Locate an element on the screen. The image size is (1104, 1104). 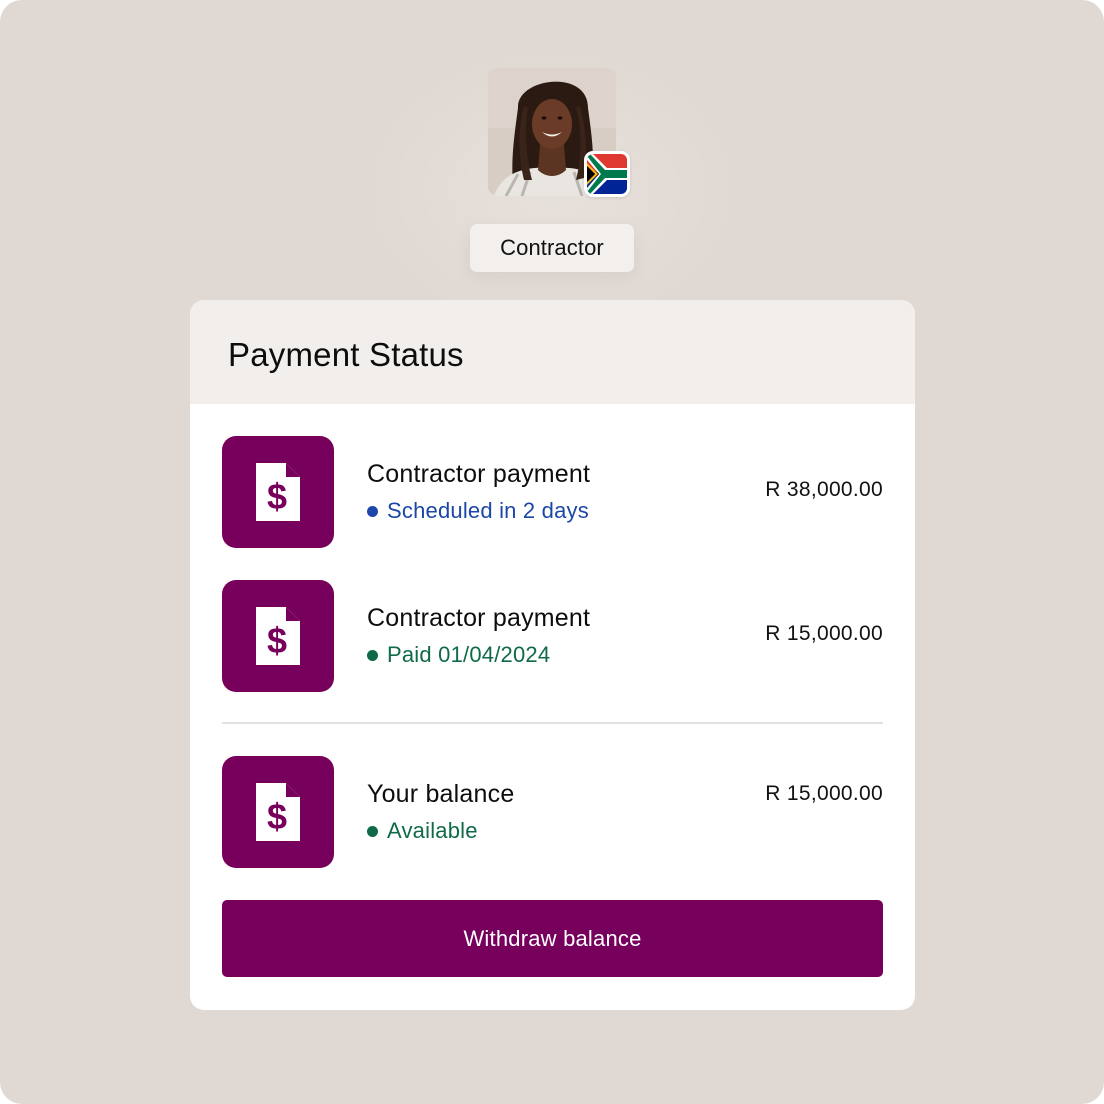
card-header: Payment Status is located at coordinates (552, 352).